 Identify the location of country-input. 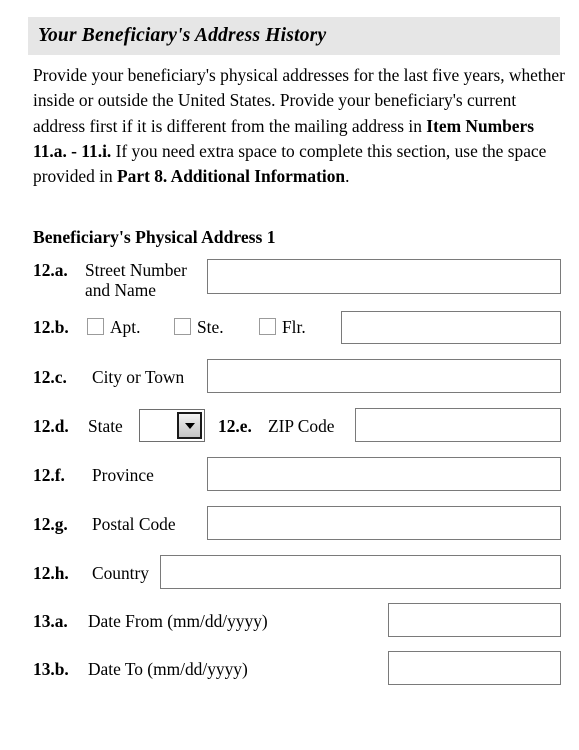
(360, 572).